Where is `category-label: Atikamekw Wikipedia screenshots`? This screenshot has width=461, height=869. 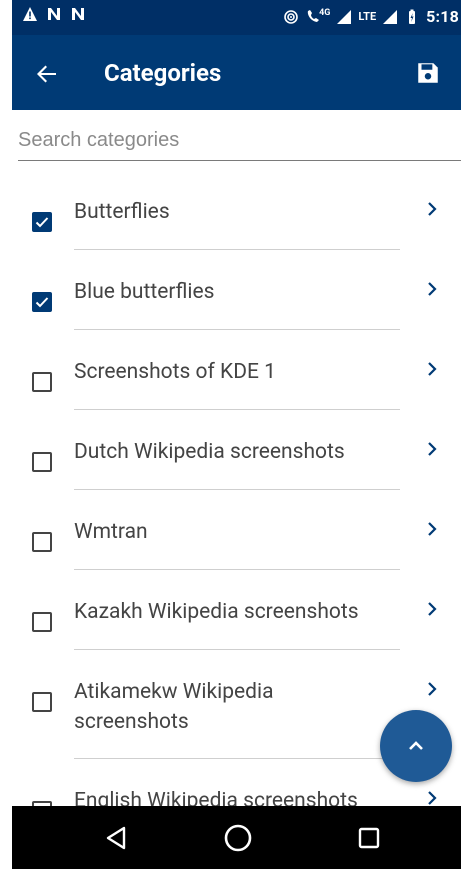 category-label: Atikamekw Wikipedia screenshots is located at coordinates (174, 707).